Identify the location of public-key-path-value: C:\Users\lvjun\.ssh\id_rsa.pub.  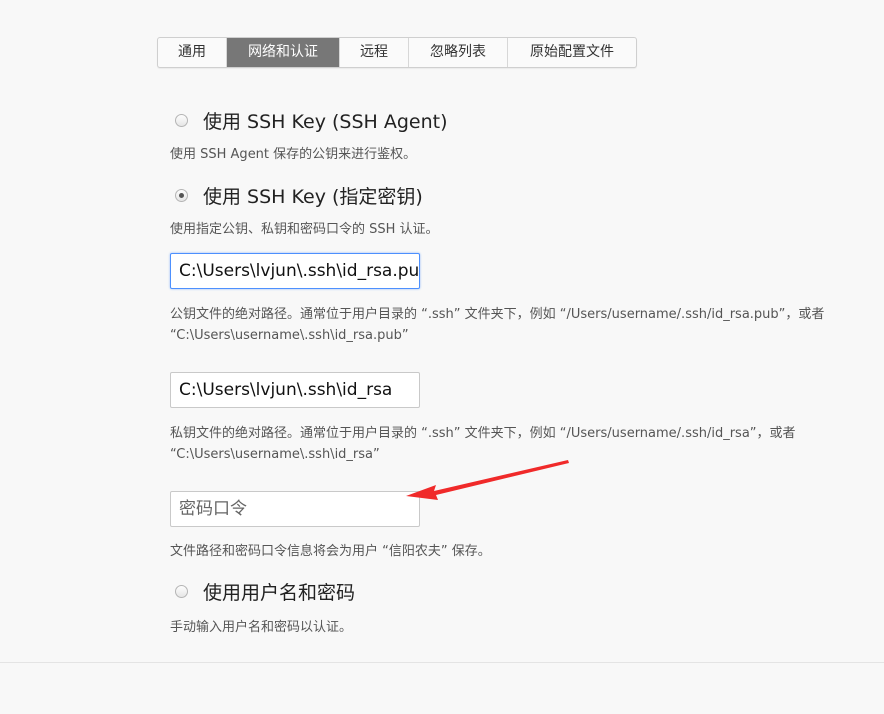
(299, 271).